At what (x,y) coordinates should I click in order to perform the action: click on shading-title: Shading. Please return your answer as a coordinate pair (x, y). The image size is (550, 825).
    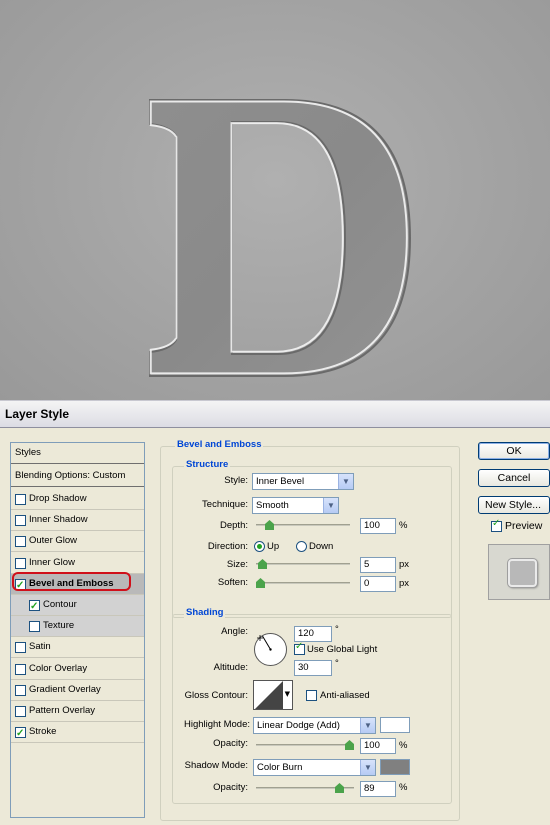
    Looking at the image, I should click on (205, 612).